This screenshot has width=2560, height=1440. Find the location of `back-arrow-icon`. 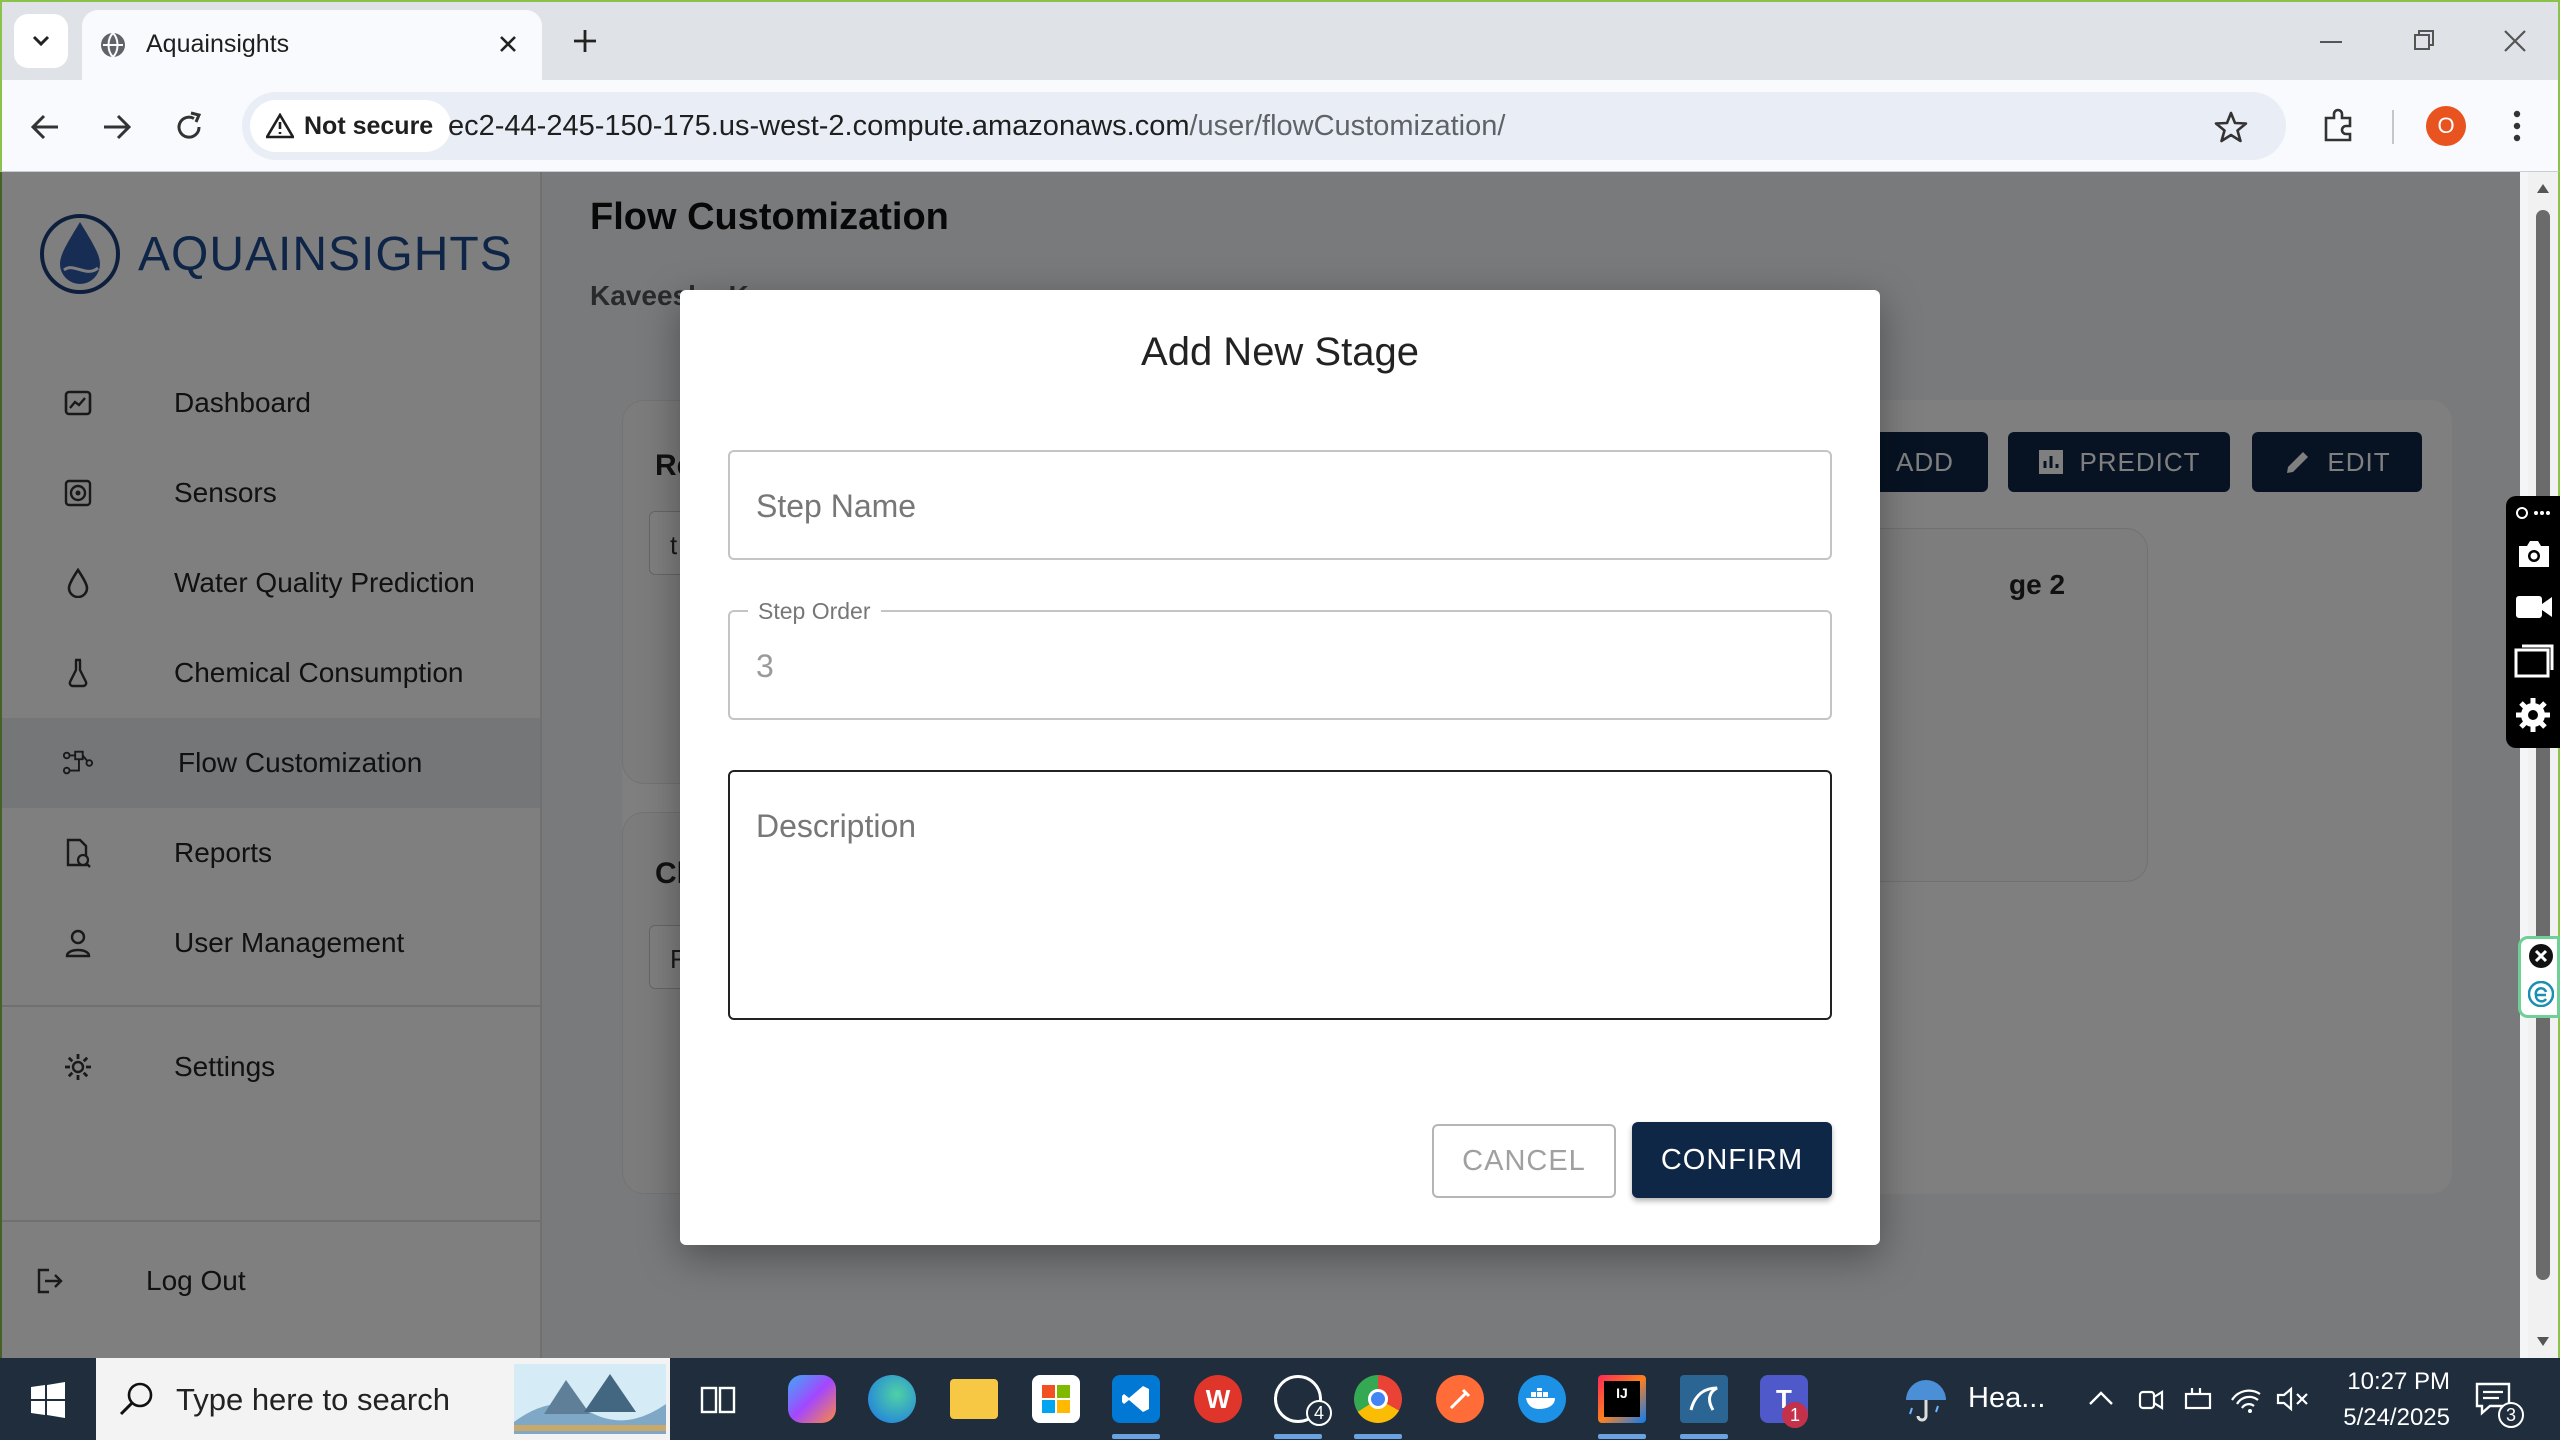

back-arrow-icon is located at coordinates (45, 127).